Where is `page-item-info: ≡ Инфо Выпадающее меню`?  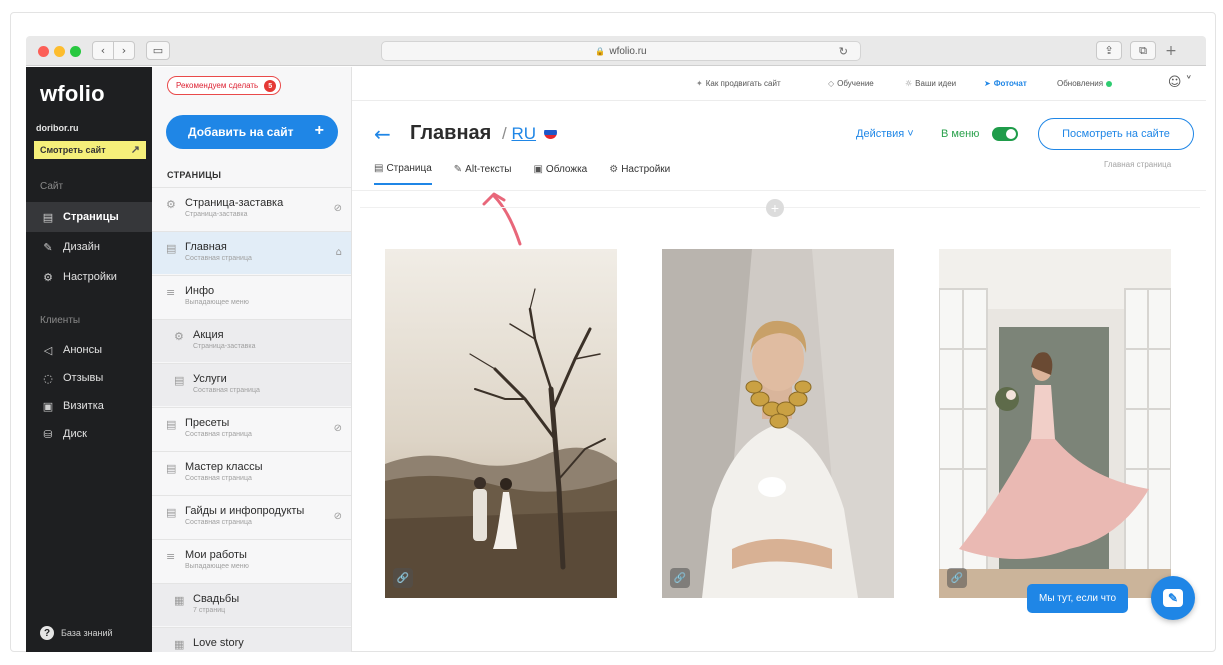 page-item-info: ≡ Инфо Выпадающее меню is located at coordinates (251, 296).